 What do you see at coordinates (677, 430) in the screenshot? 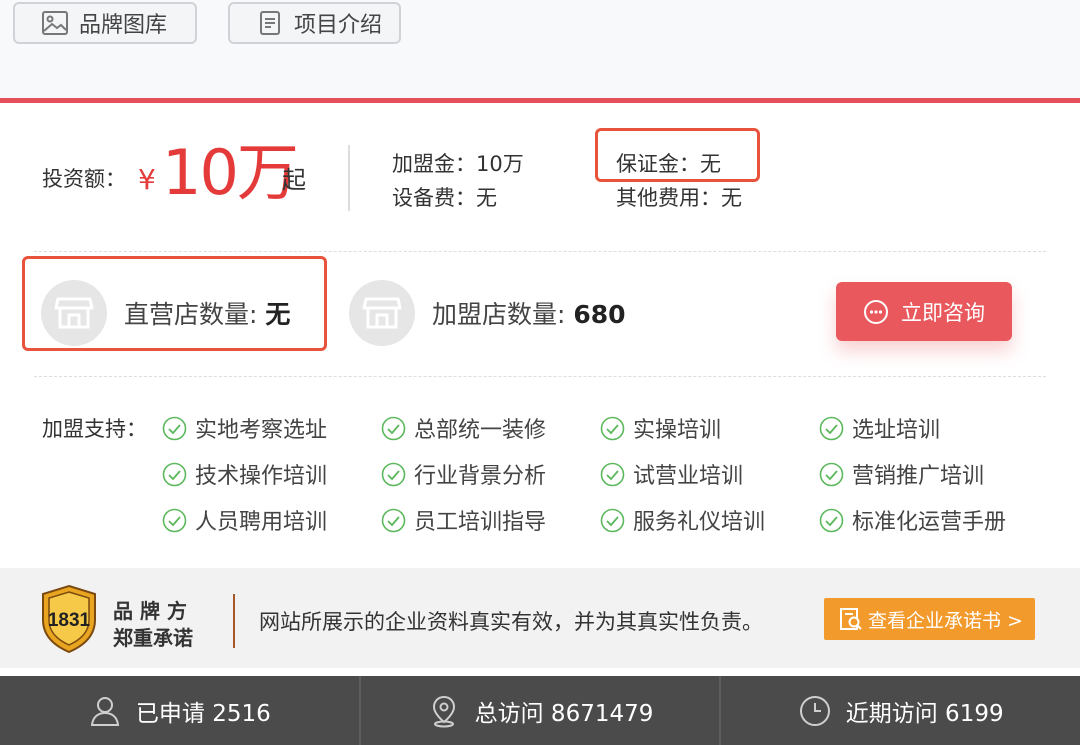
I see `support-item-label: 实操培训` at bounding box center [677, 430].